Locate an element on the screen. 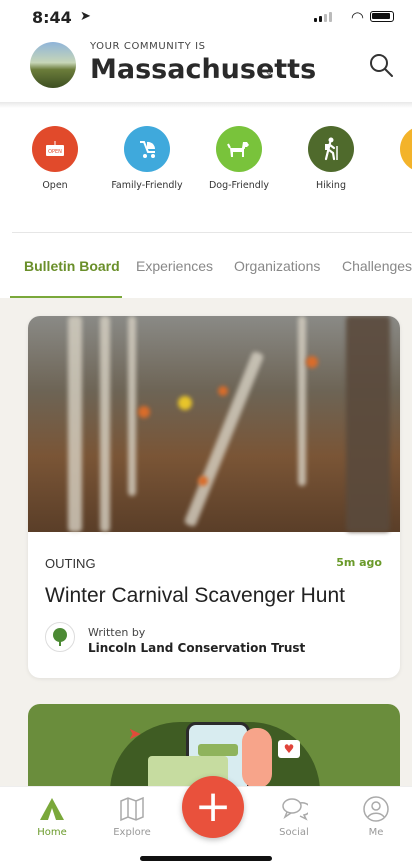 This screenshot has height=864, width=412. add-post-button: + is located at coordinates (213, 807).